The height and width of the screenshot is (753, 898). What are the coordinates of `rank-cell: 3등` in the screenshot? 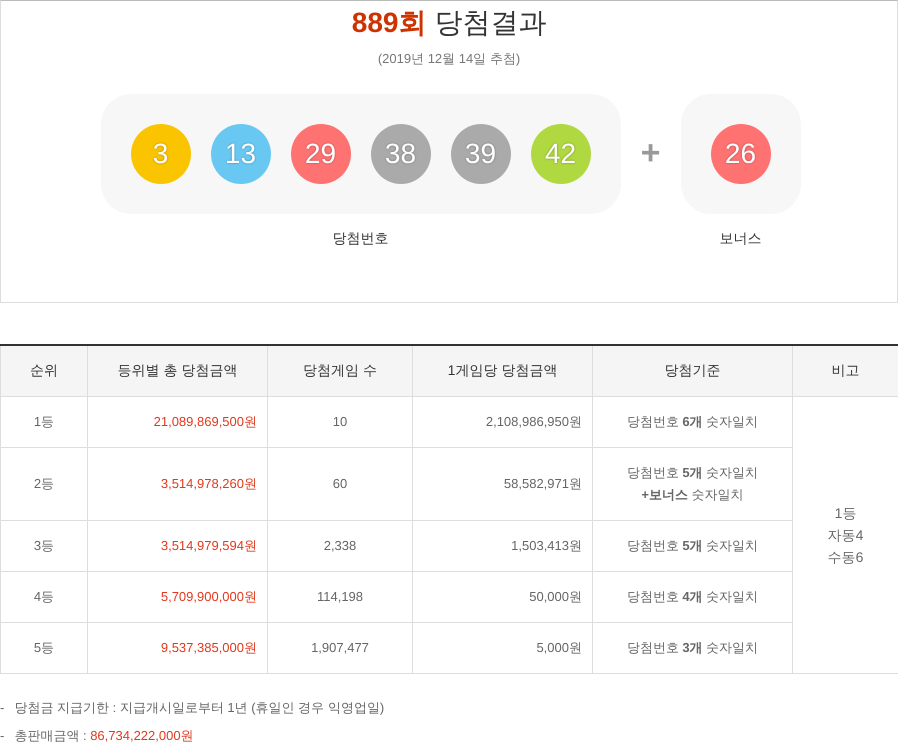 It's located at (44, 545).